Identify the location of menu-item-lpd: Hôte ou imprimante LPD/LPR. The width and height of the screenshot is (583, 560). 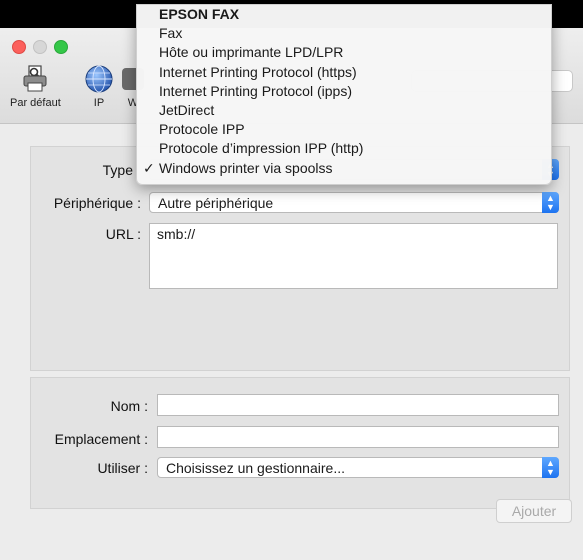
(344, 52).